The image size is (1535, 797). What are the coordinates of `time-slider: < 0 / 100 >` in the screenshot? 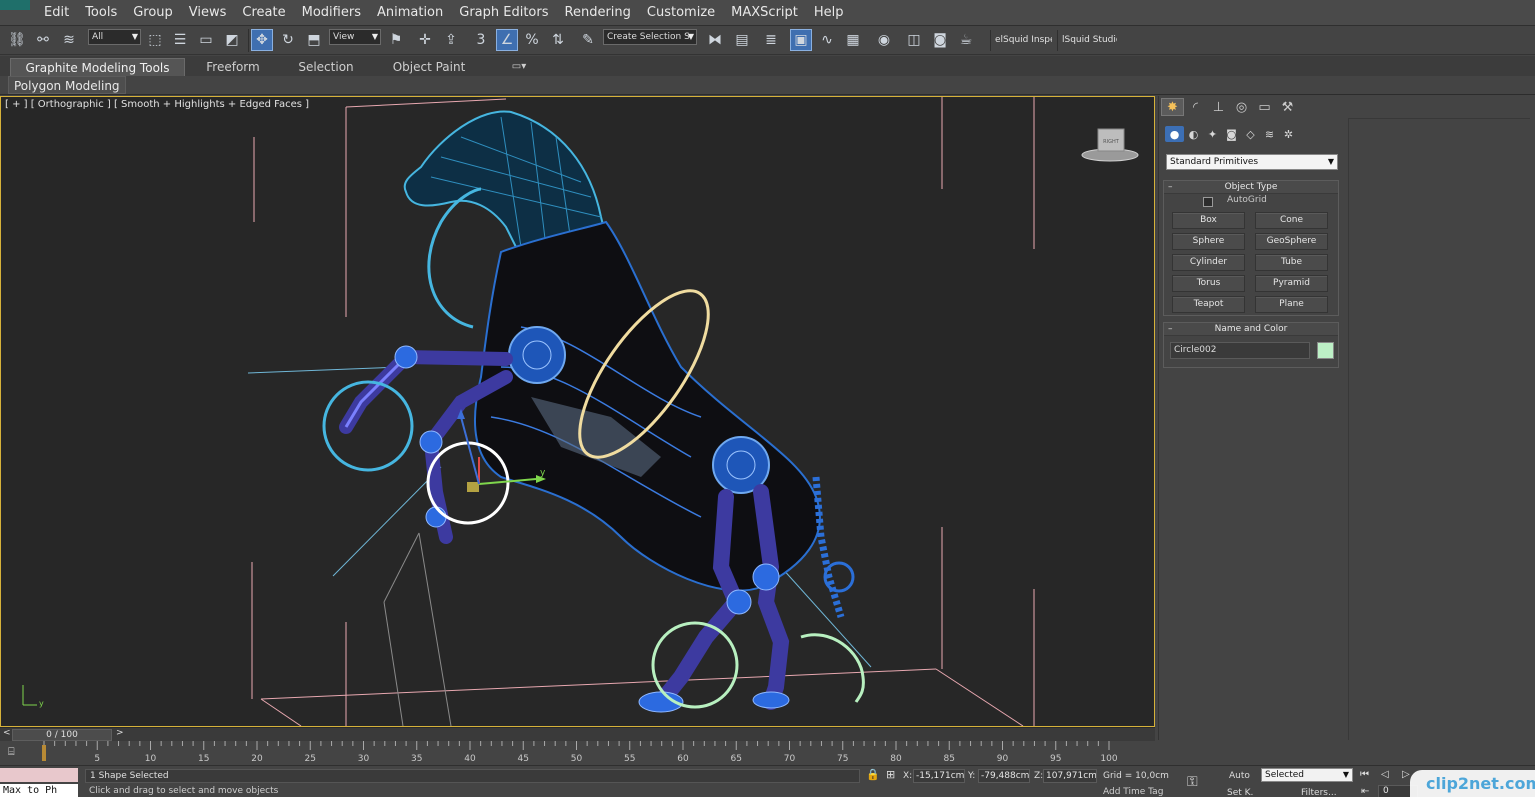 It's located at (577, 734).